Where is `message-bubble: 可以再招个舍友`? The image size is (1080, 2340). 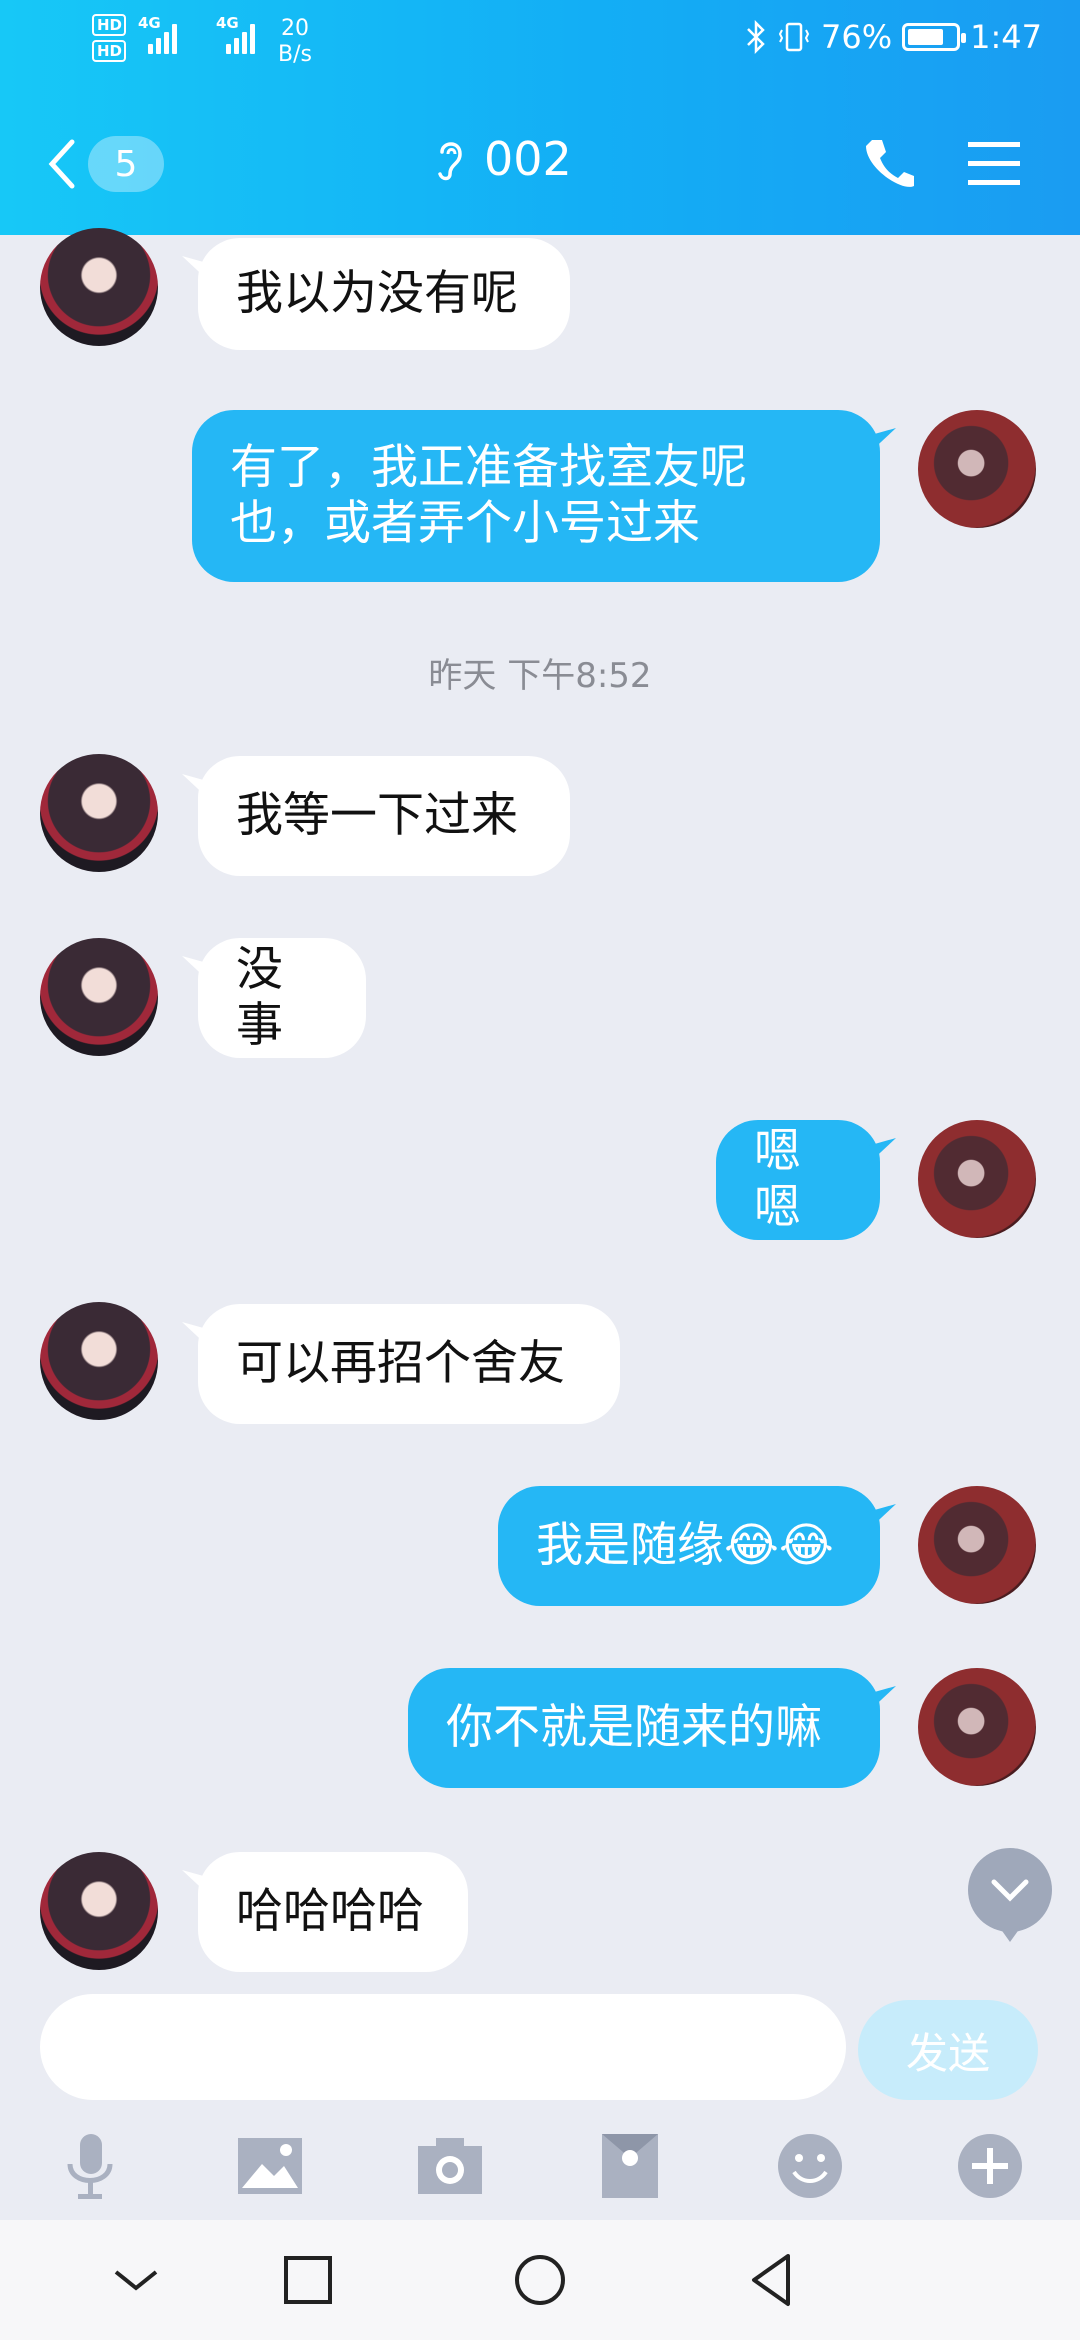 message-bubble: 可以再招个舍友 is located at coordinates (409, 1364).